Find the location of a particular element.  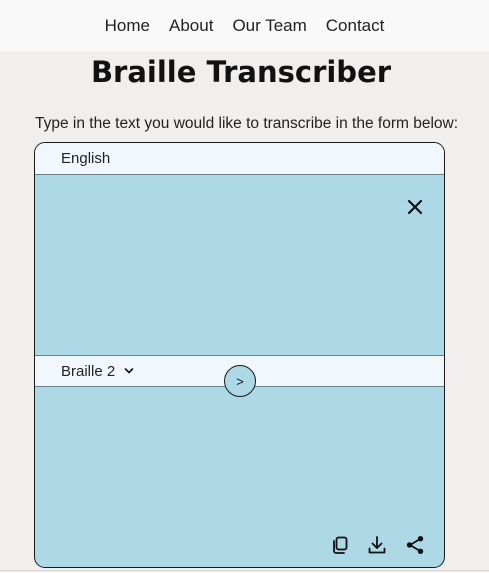

close-icon is located at coordinates (415, 207).